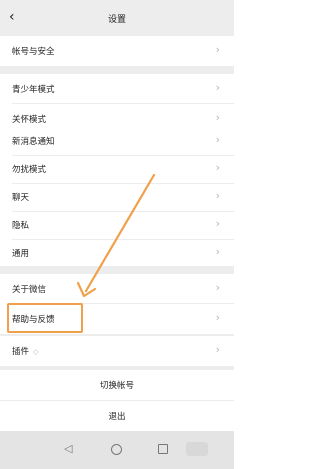  What do you see at coordinates (21, 226) in the screenshot?
I see `settings-item-label: 隐私` at bounding box center [21, 226].